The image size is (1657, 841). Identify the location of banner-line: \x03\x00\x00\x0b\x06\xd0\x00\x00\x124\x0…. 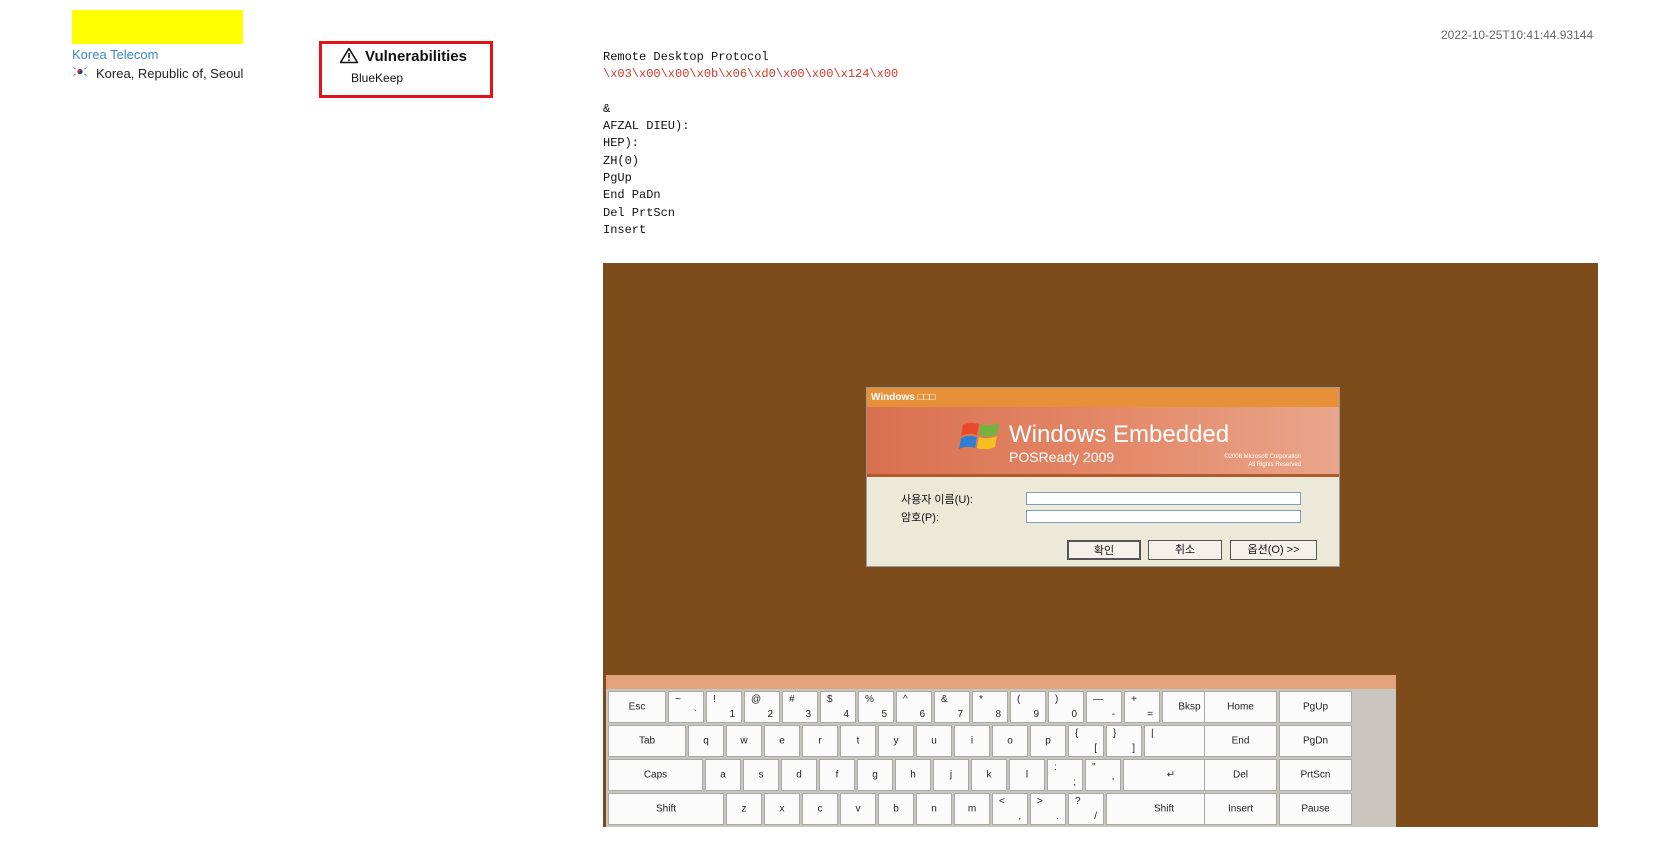
(751, 74).